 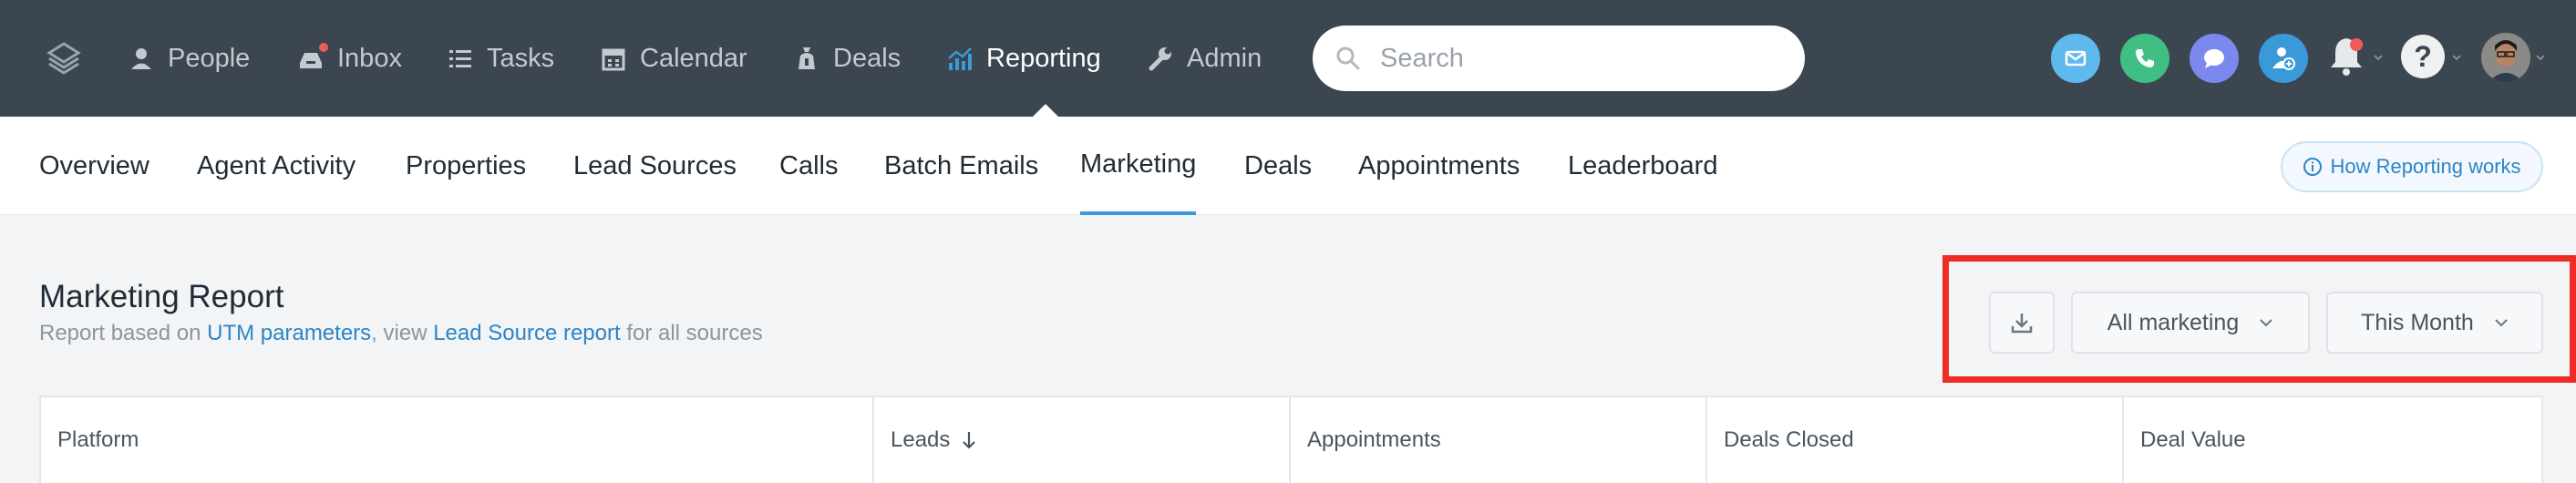 I want to click on calendar-icon, so click(x=613, y=59).